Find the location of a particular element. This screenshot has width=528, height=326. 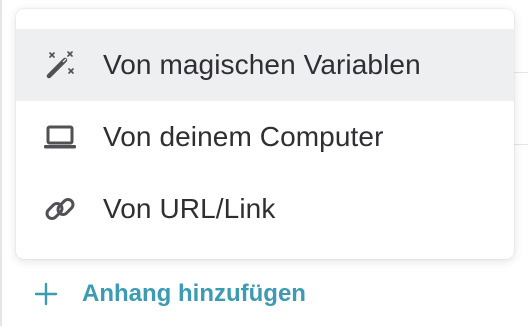

menu-item-label: Von magischen Variablen is located at coordinates (262, 64).